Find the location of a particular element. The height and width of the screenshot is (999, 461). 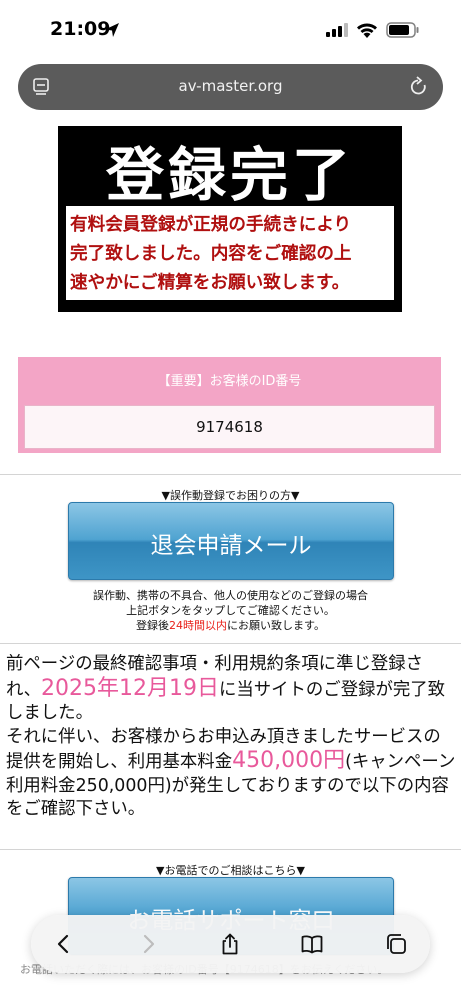

withdraw-note-2: 上記ボタンをタップしてご確認ください。 is located at coordinates (230, 610).